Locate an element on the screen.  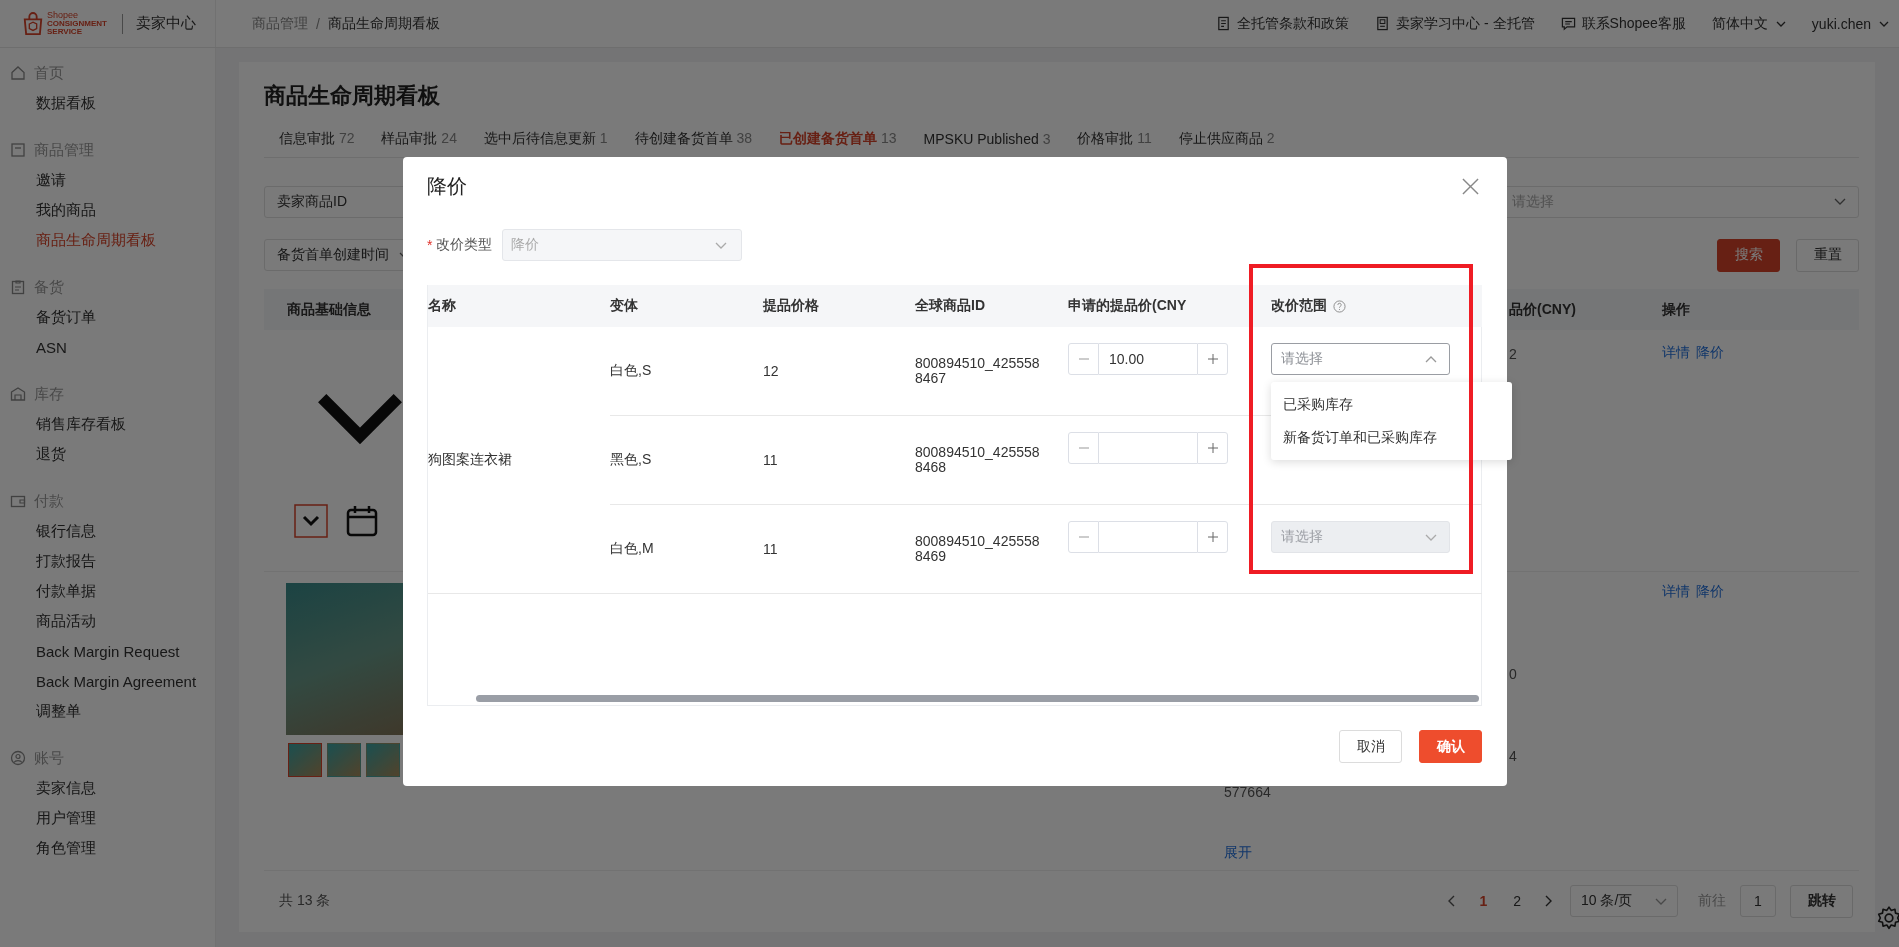
help-icon is located at coordinates (1339, 306).